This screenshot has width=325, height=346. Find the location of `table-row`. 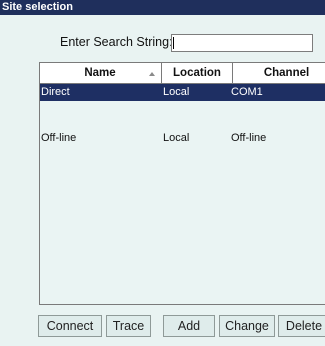

table-row is located at coordinates (182, 117).